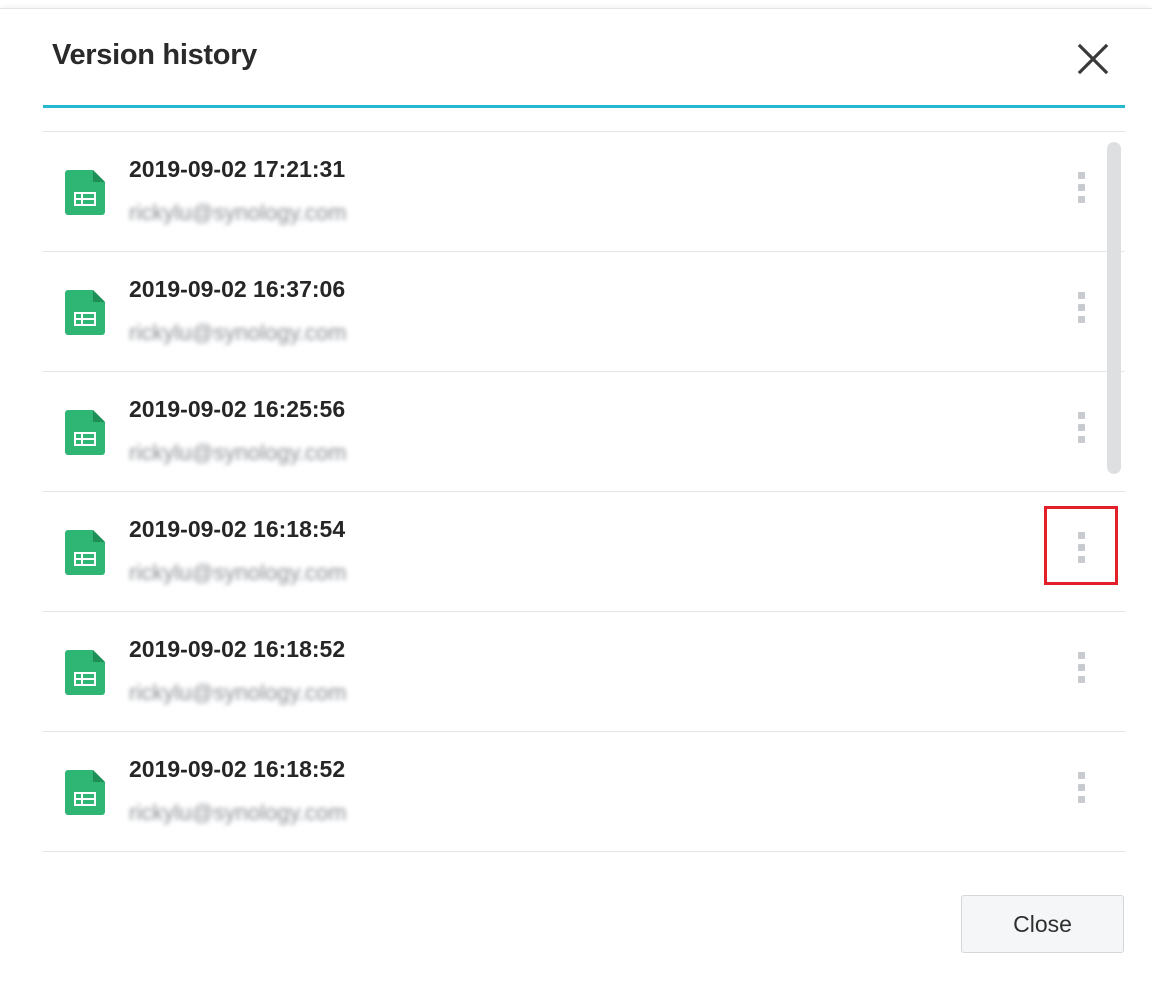  I want to click on version-row: 2019-09-02 16:18:54 rickylu@synology.com, so click(584, 552).